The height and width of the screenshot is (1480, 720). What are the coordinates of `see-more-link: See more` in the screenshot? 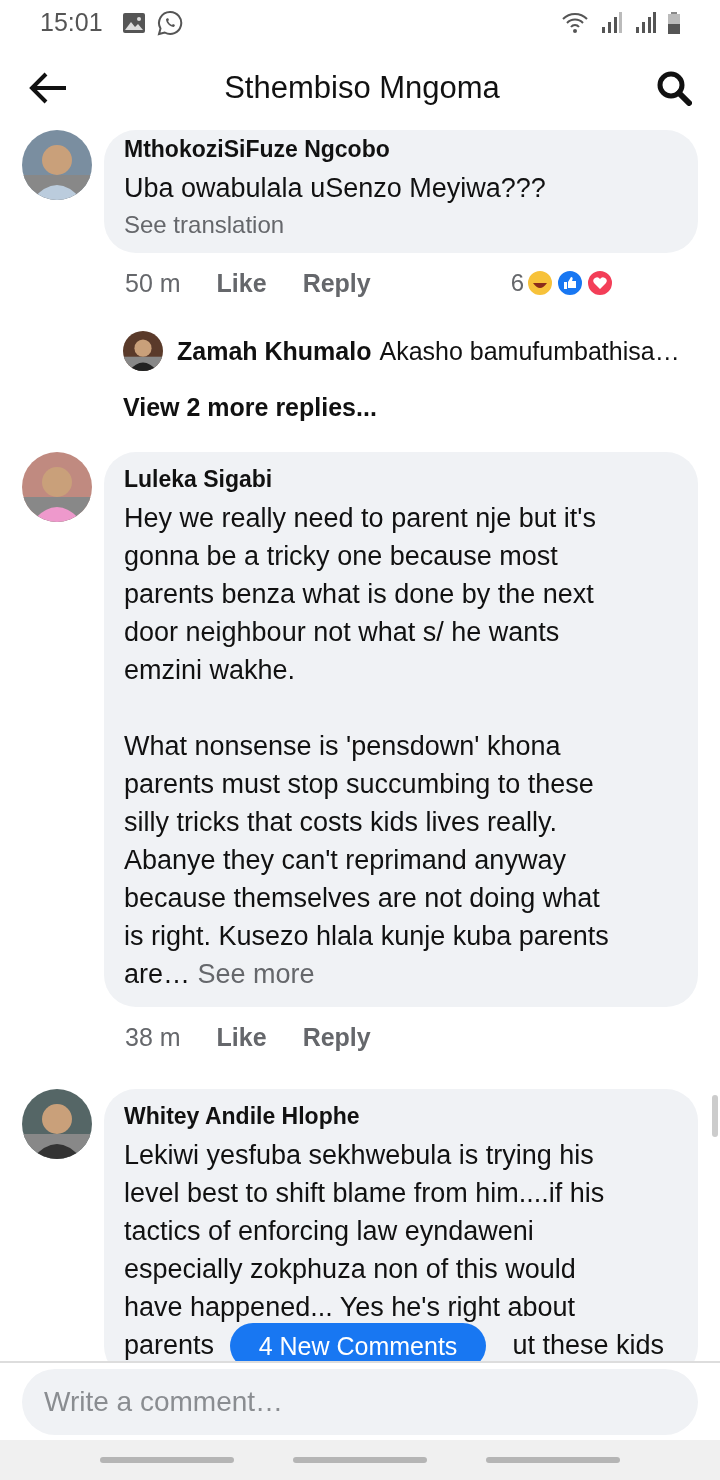 It's located at (256, 974).